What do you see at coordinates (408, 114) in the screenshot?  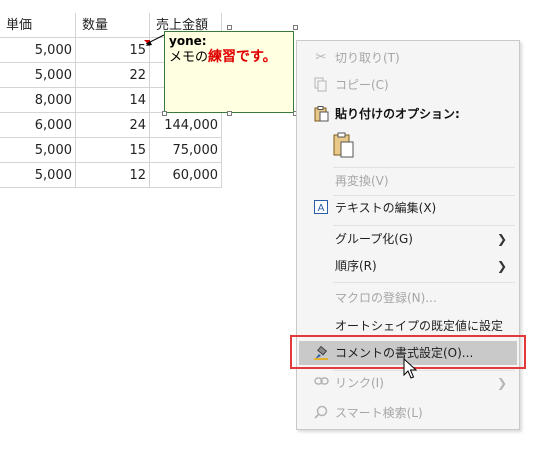 I see `menu-item-paste-options: 貼り付けのオプション:` at bounding box center [408, 114].